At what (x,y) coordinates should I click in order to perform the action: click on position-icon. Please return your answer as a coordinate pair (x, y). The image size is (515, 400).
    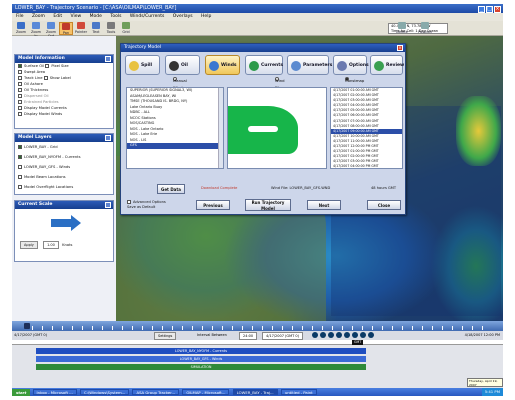
    Looking at the image, I should click on (425, 25).